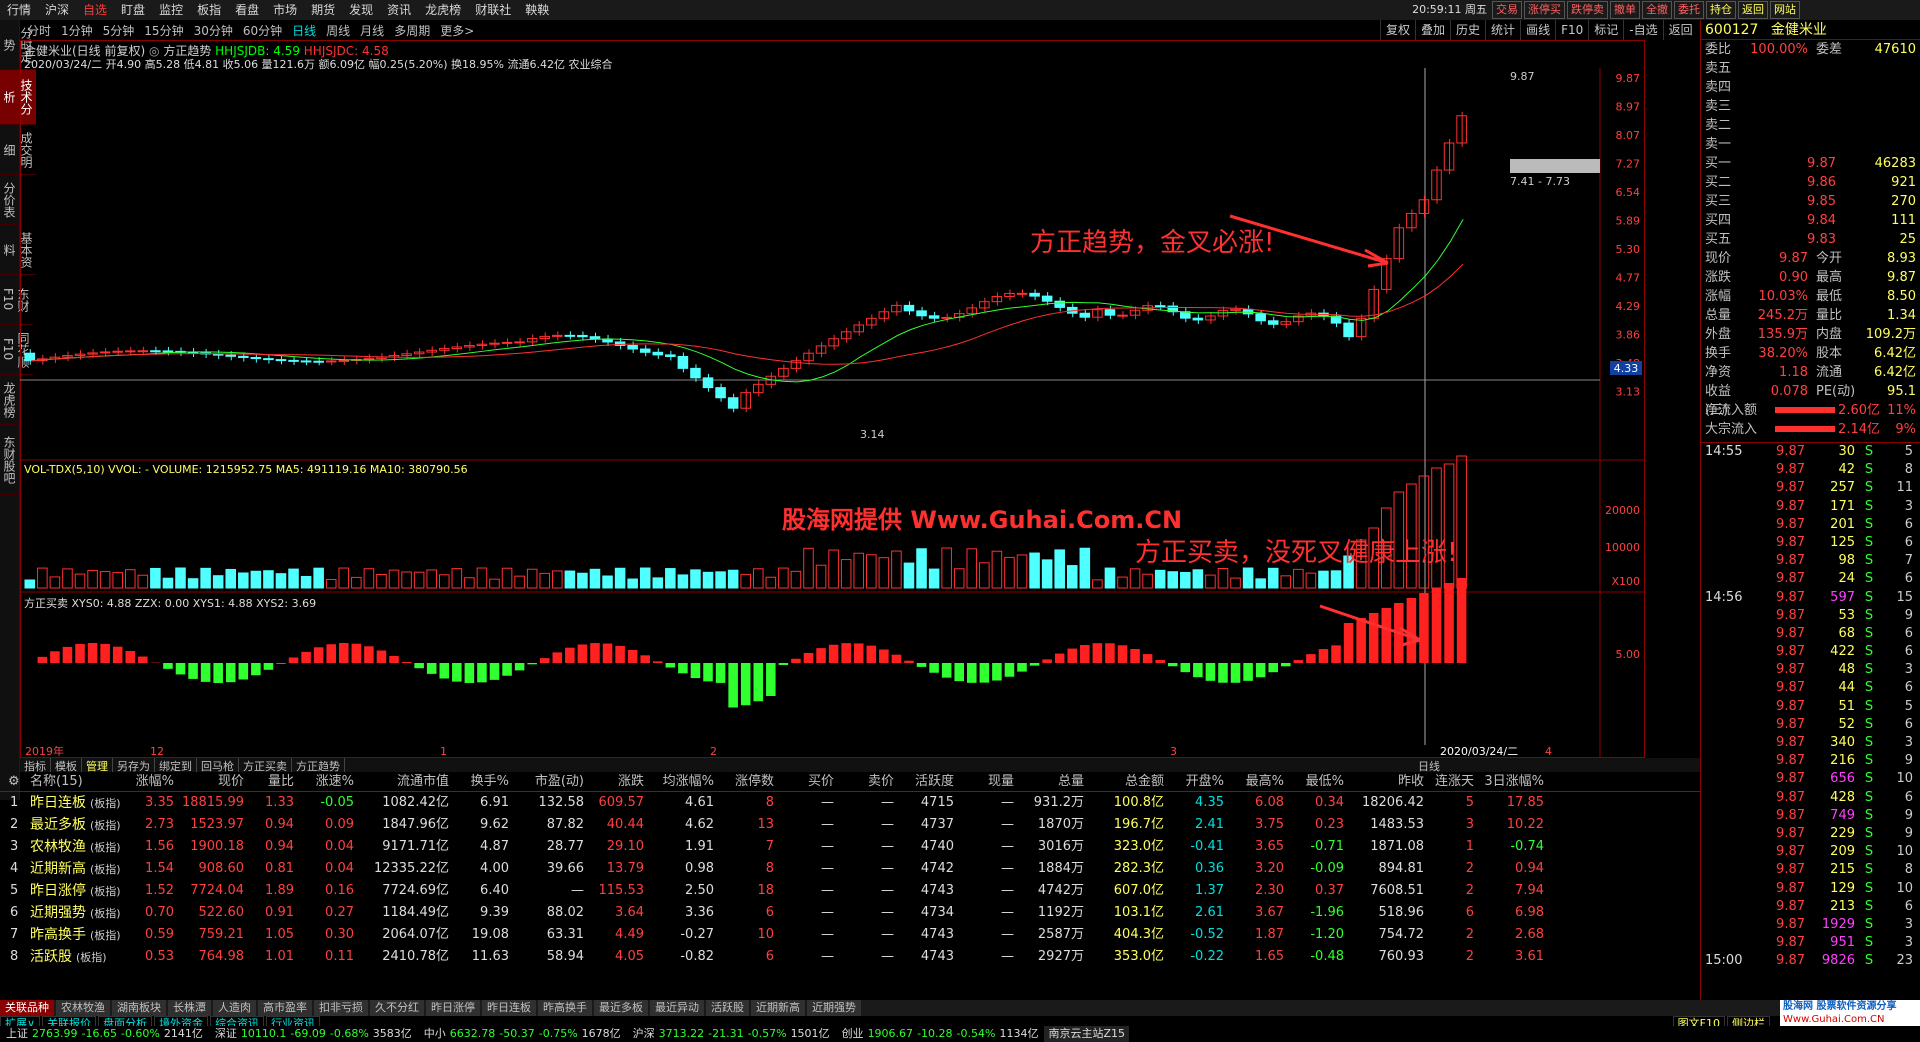 This screenshot has width=1920, height=1042. I want to click on related-tab-15: 近期强势, so click(834, 1008).